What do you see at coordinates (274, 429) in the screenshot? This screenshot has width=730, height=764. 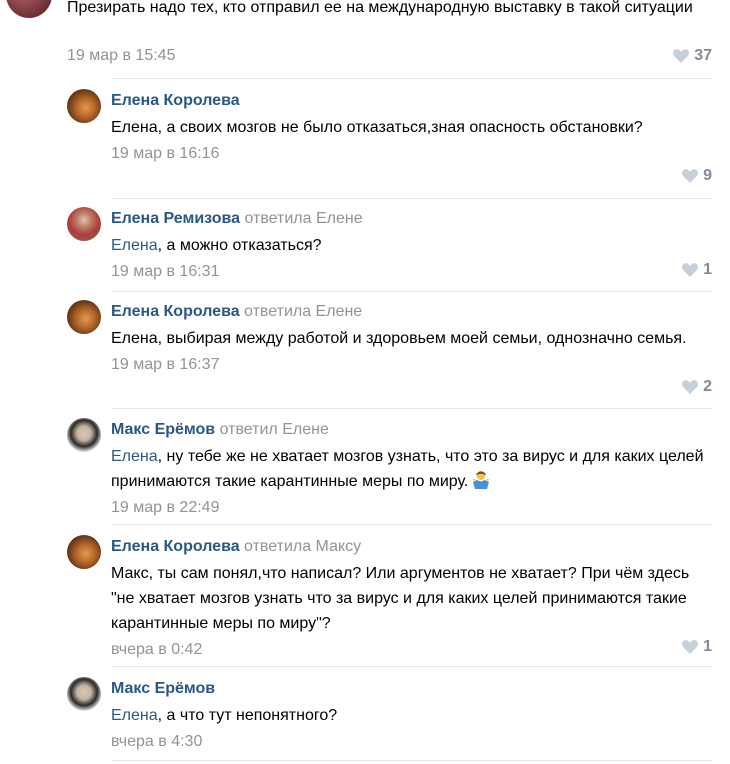 I see `reply-to-label: ответил Елене` at bounding box center [274, 429].